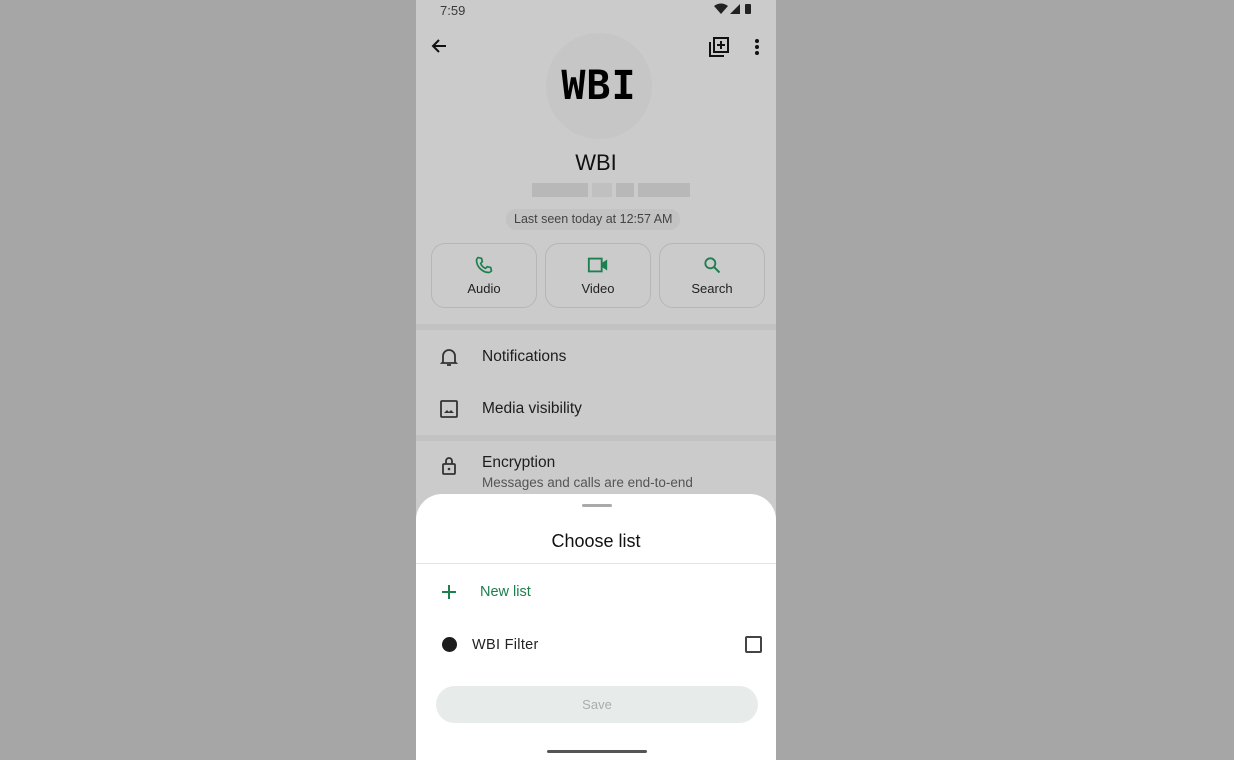 The image size is (1234, 760). I want to click on phone-icon, so click(484, 265).